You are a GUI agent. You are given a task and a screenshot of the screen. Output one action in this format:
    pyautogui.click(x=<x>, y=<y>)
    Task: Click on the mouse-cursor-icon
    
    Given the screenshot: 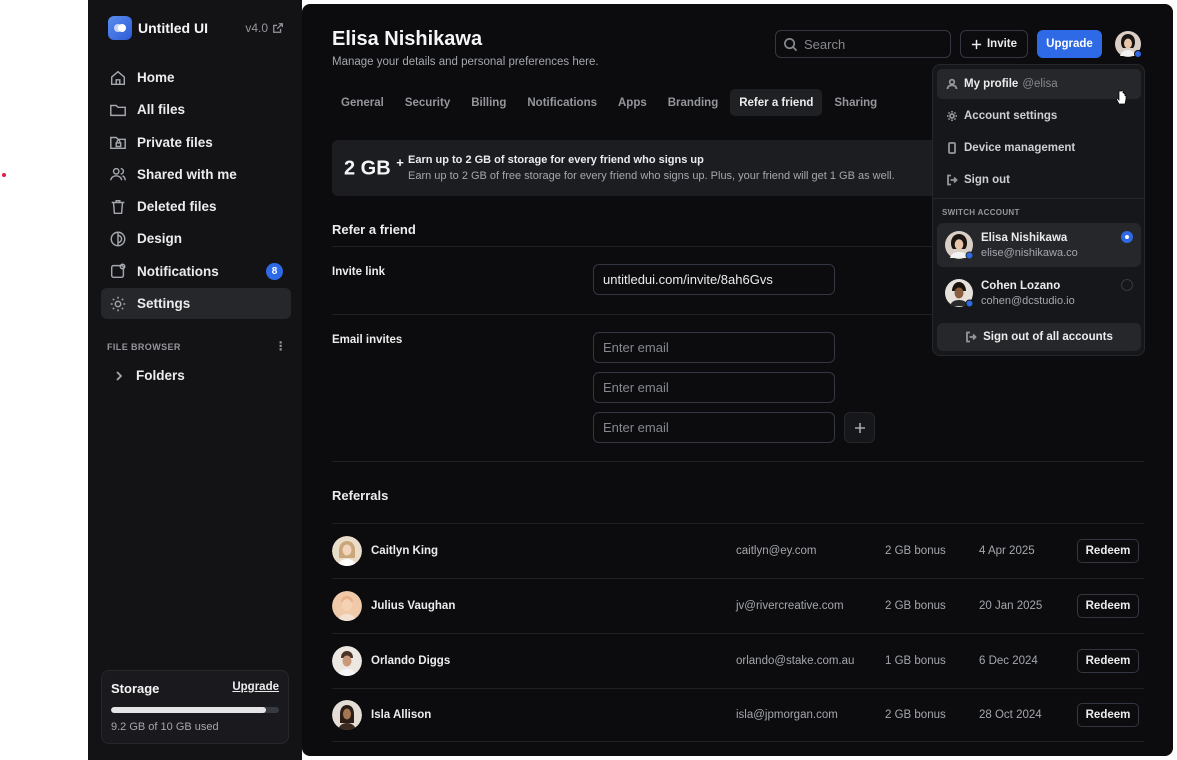 What is the action you would take?
    pyautogui.click(x=1121, y=97)
    